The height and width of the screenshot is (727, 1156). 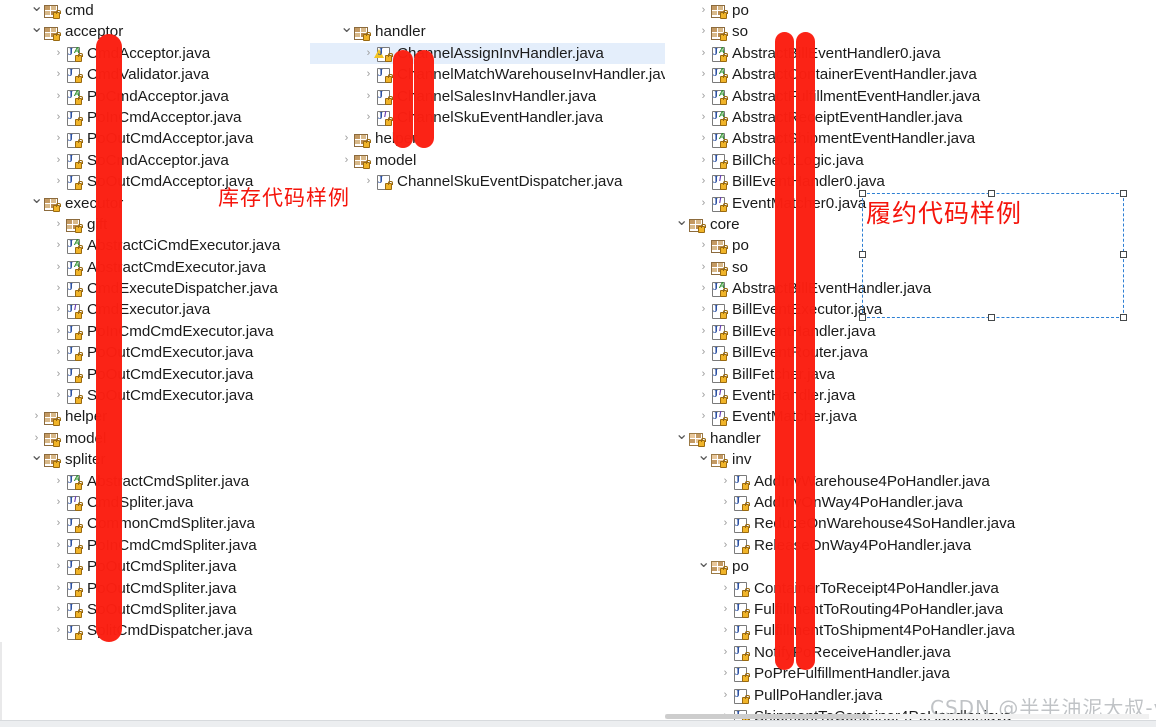 I want to click on tree-package-row: › po, so click(x=910, y=10).